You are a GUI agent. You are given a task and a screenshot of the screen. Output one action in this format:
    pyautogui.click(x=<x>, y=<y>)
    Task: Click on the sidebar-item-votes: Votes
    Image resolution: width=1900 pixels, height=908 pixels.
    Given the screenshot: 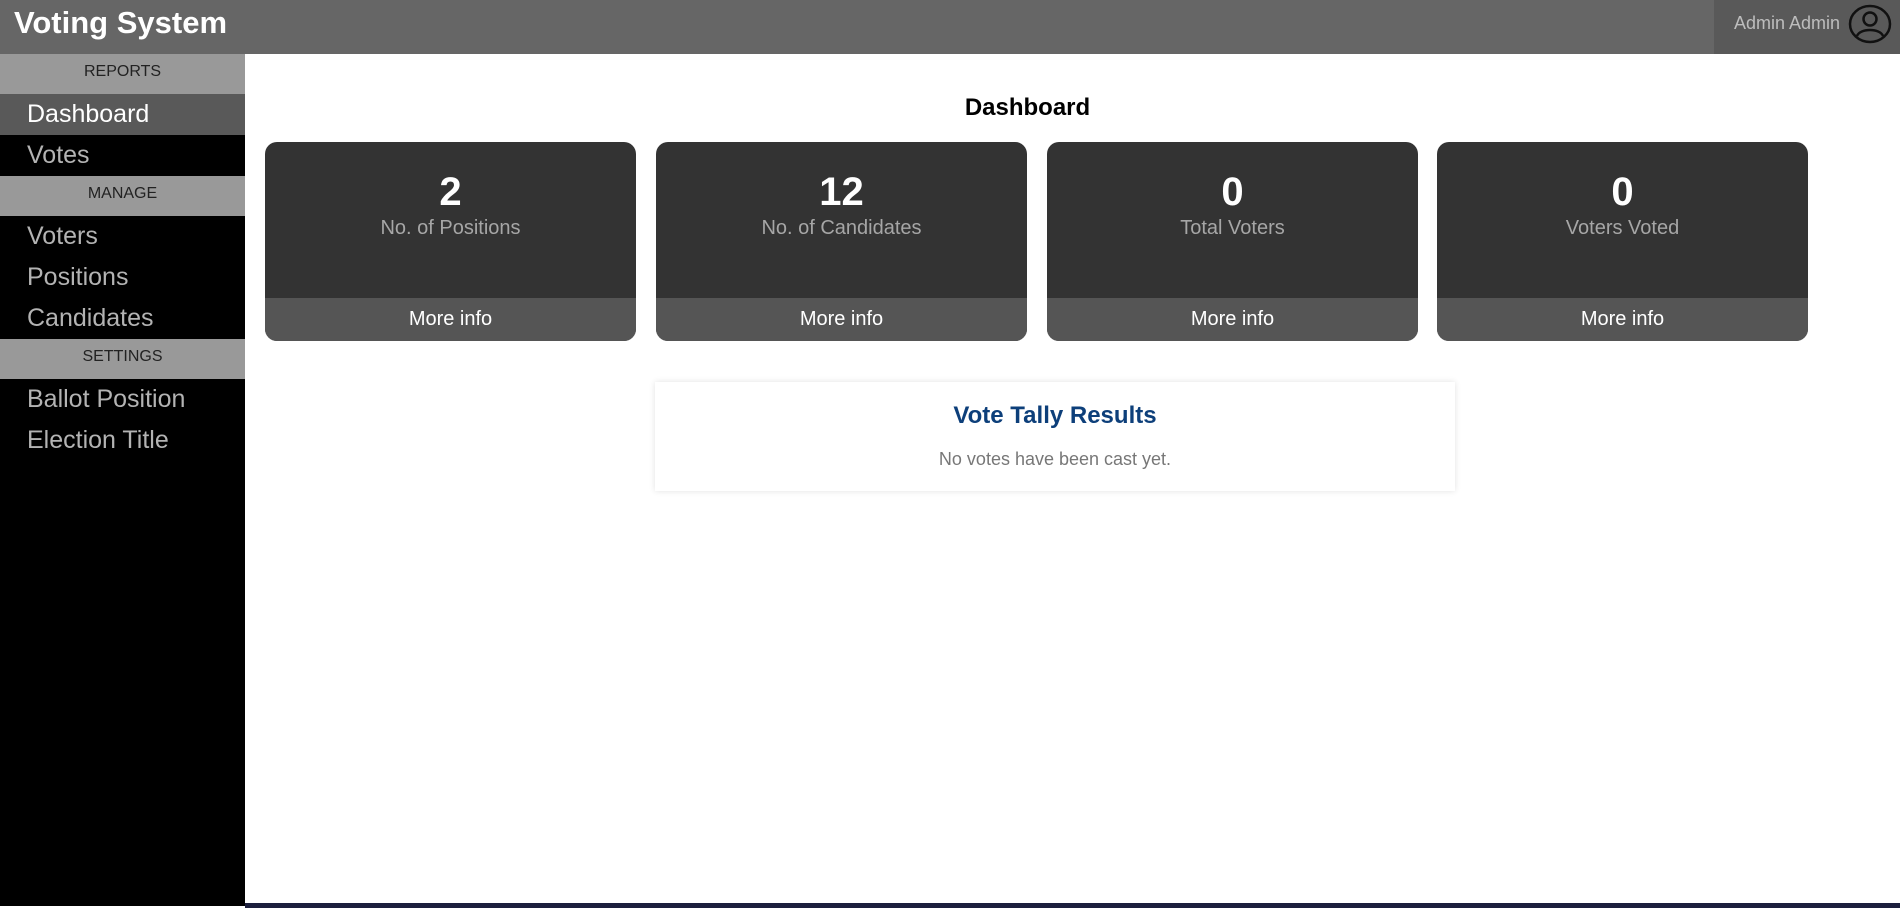 What is the action you would take?
    pyautogui.click(x=122, y=155)
    